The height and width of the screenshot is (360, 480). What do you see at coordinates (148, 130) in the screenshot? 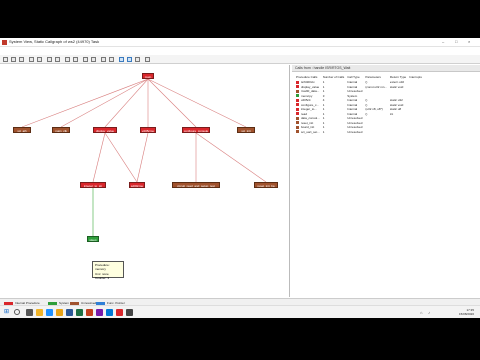
I see `node-vd05cme: vd05cme` at bounding box center [148, 130].